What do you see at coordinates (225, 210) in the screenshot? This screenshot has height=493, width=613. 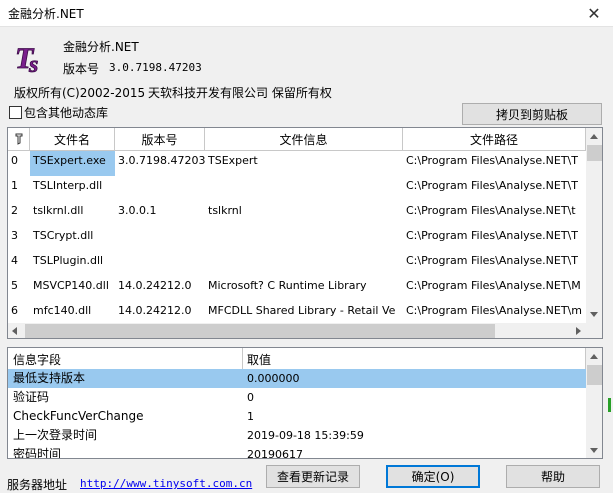 I see `file-cell-info: tslkrnl` at bounding box center [225, 210].